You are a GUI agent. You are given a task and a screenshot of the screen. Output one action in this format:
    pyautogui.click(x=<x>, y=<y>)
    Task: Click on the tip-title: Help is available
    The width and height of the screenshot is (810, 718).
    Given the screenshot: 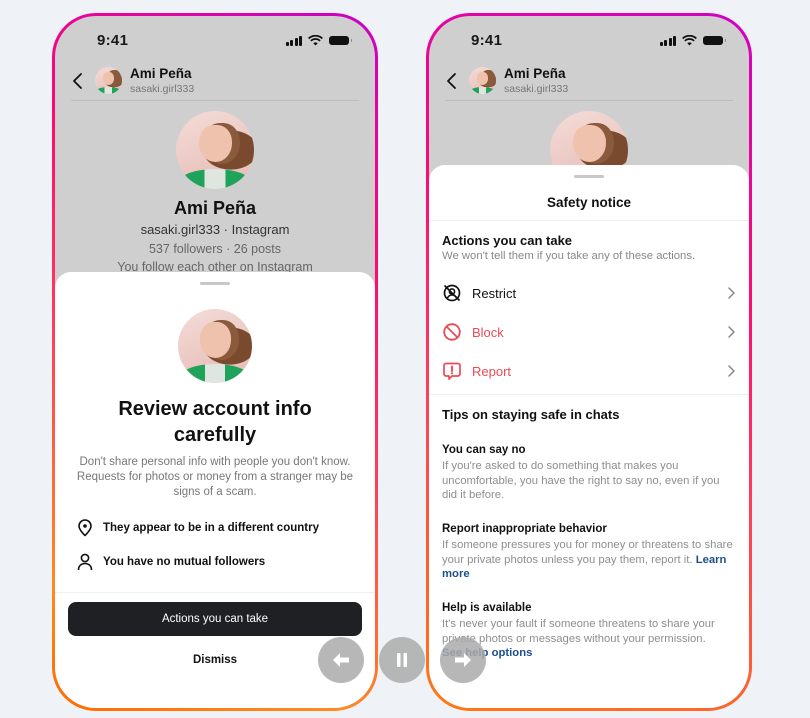 What is the action you would take?
    pyautogui.click(x=487, y=608)
    